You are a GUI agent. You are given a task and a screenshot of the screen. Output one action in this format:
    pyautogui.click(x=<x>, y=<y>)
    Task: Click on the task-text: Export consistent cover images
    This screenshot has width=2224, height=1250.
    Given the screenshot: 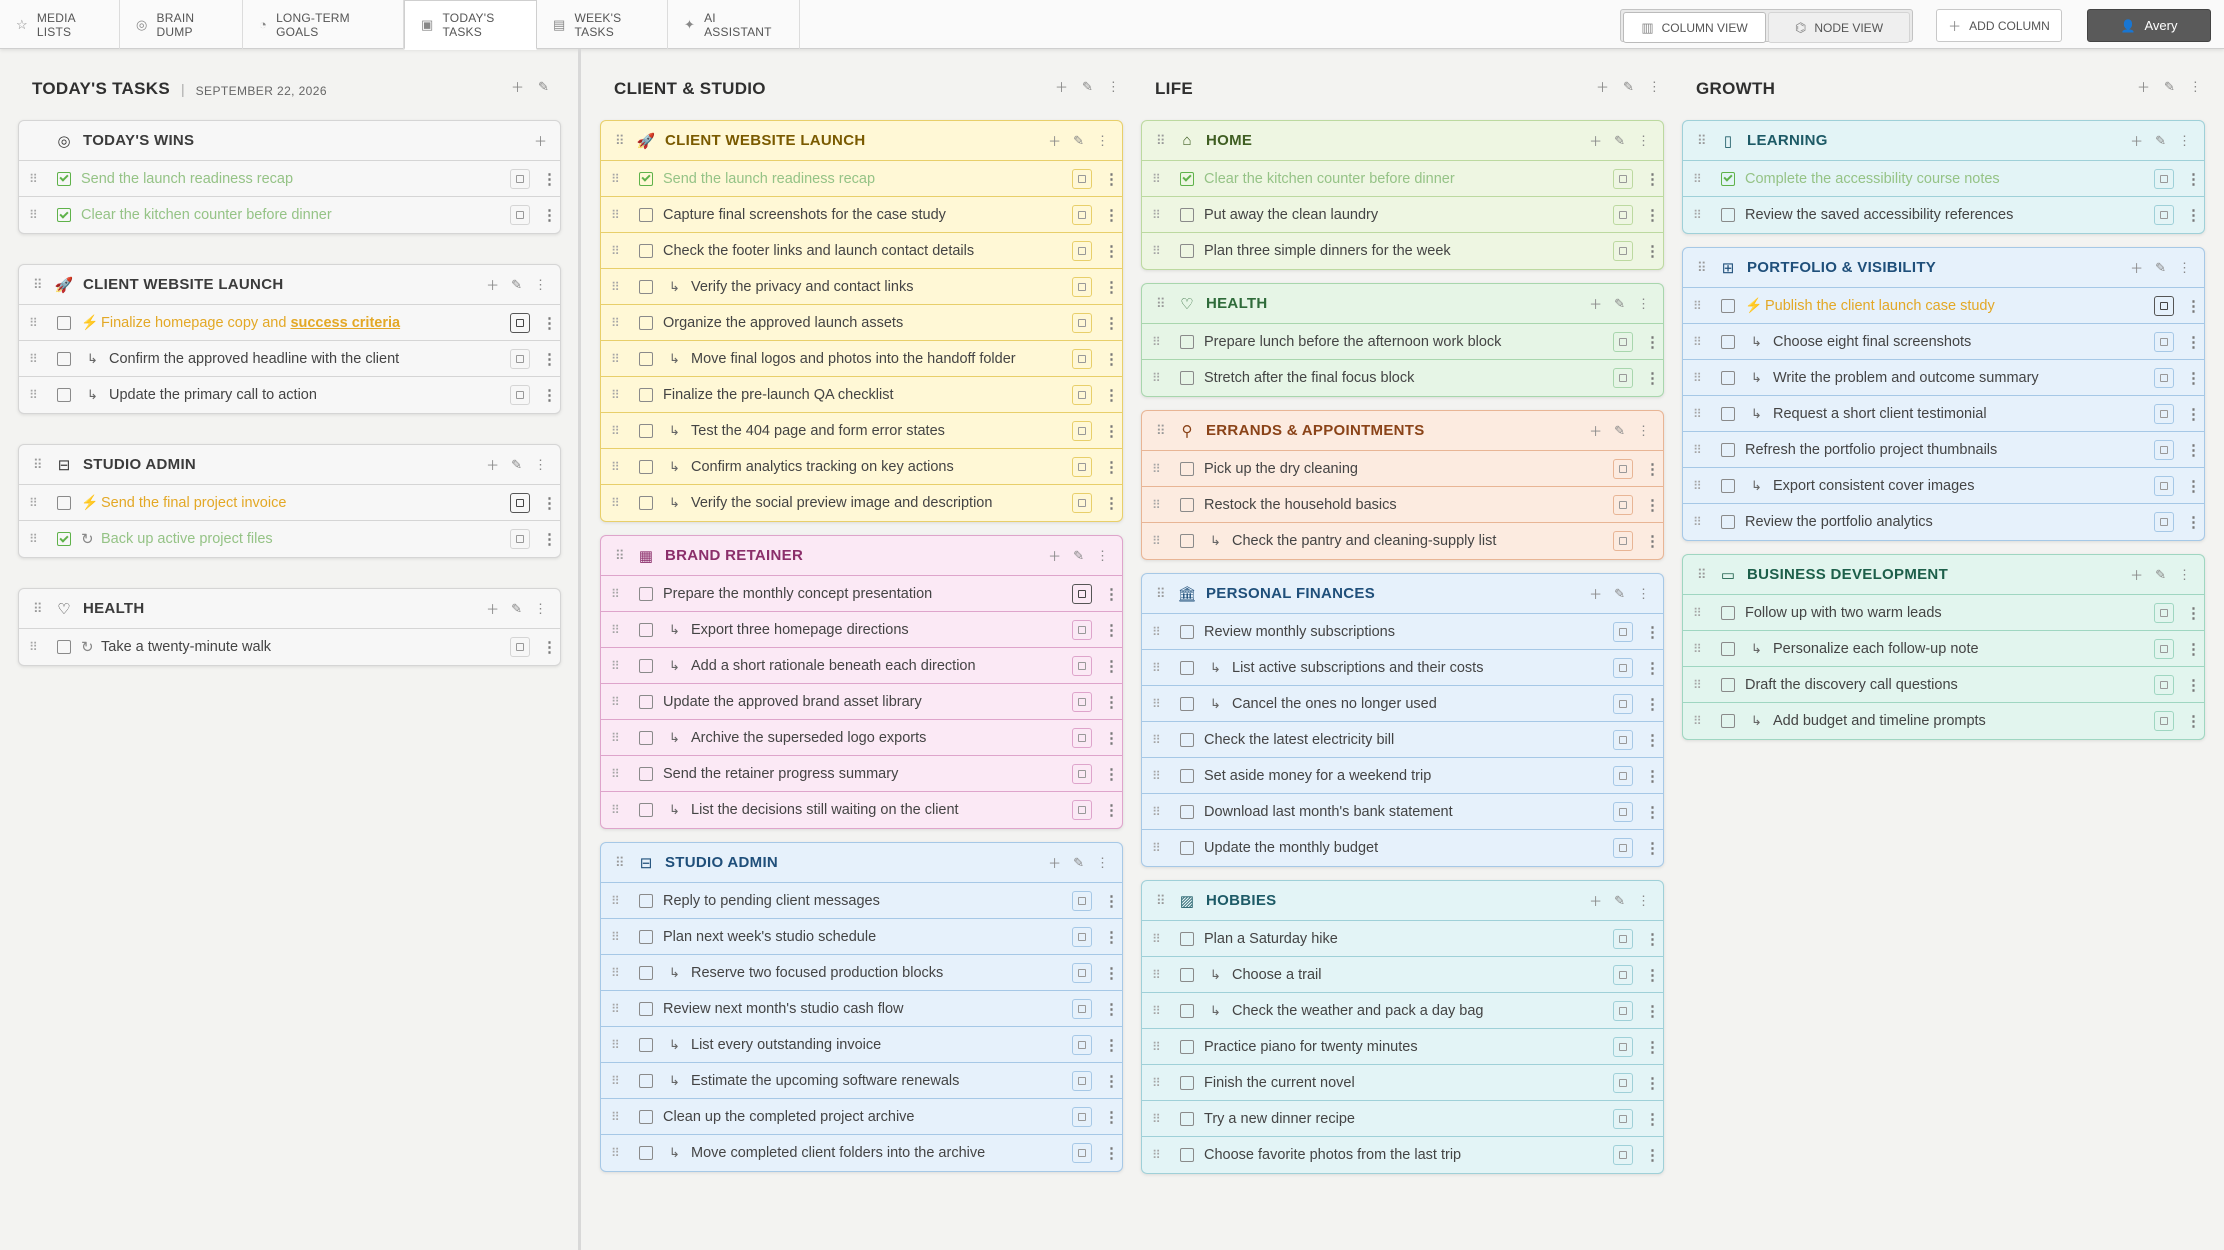 What is the action you would take?
    pyautogui.click(x=1963, y=486)
    